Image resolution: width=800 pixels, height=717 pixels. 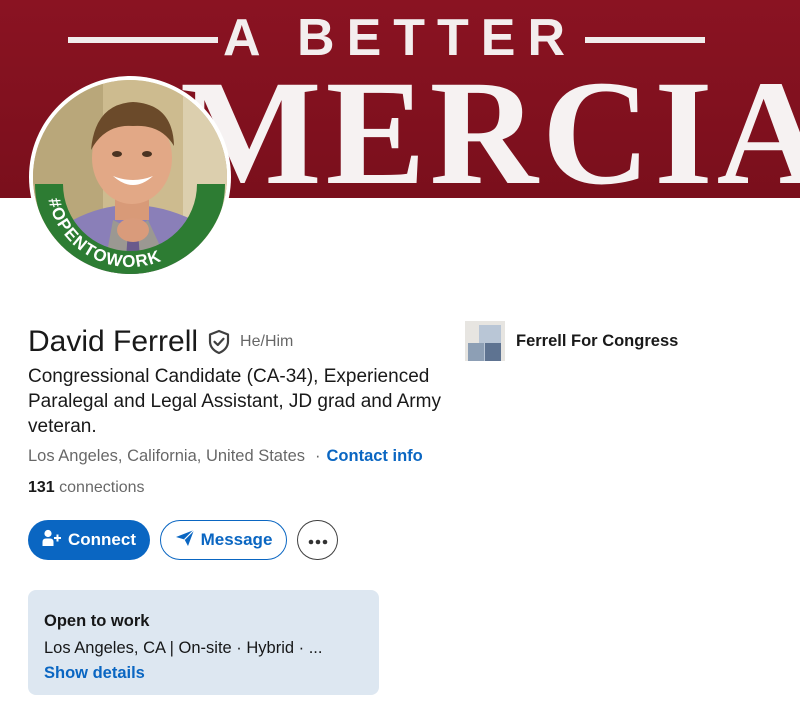 I want to click on avatar: #OPENTOWORK, so click(x=130, y=177).